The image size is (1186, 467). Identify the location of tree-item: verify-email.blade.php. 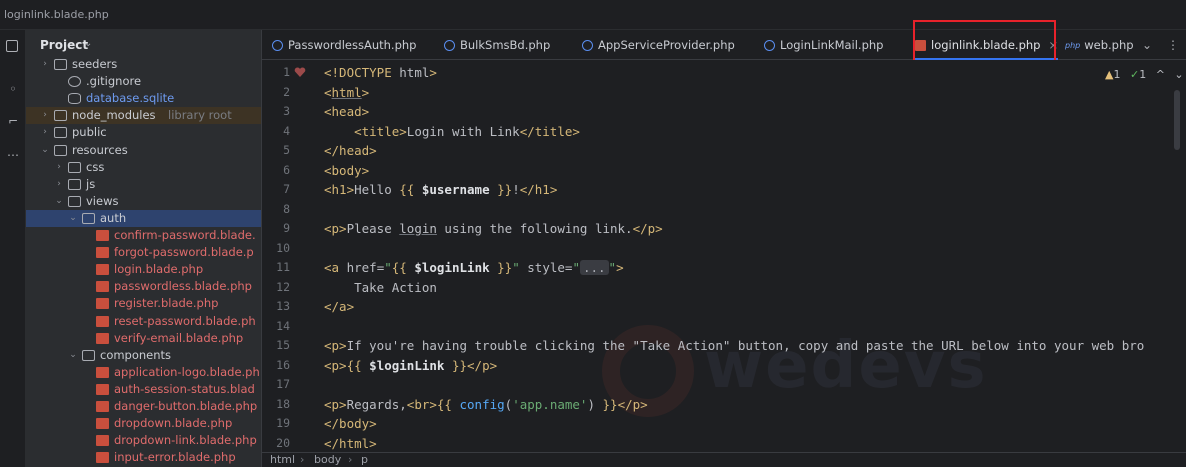
(143, 338).